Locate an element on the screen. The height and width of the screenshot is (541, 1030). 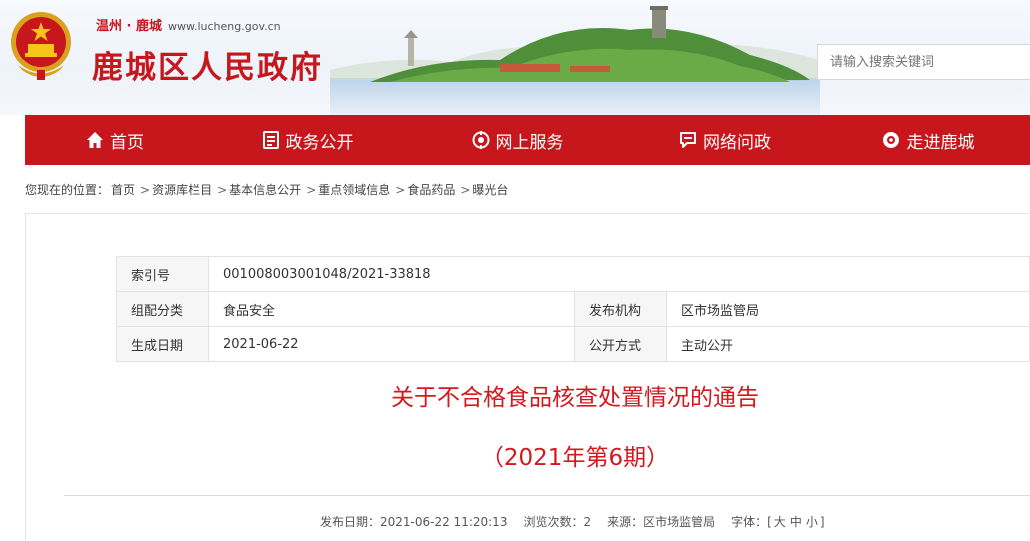
publisher-label: 发布机构 is located at coordinates (620, 309).